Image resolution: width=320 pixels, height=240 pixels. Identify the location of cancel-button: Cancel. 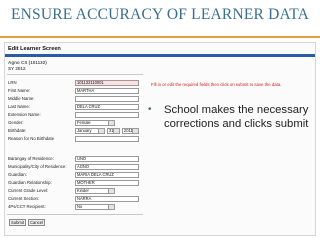
(36, 222).